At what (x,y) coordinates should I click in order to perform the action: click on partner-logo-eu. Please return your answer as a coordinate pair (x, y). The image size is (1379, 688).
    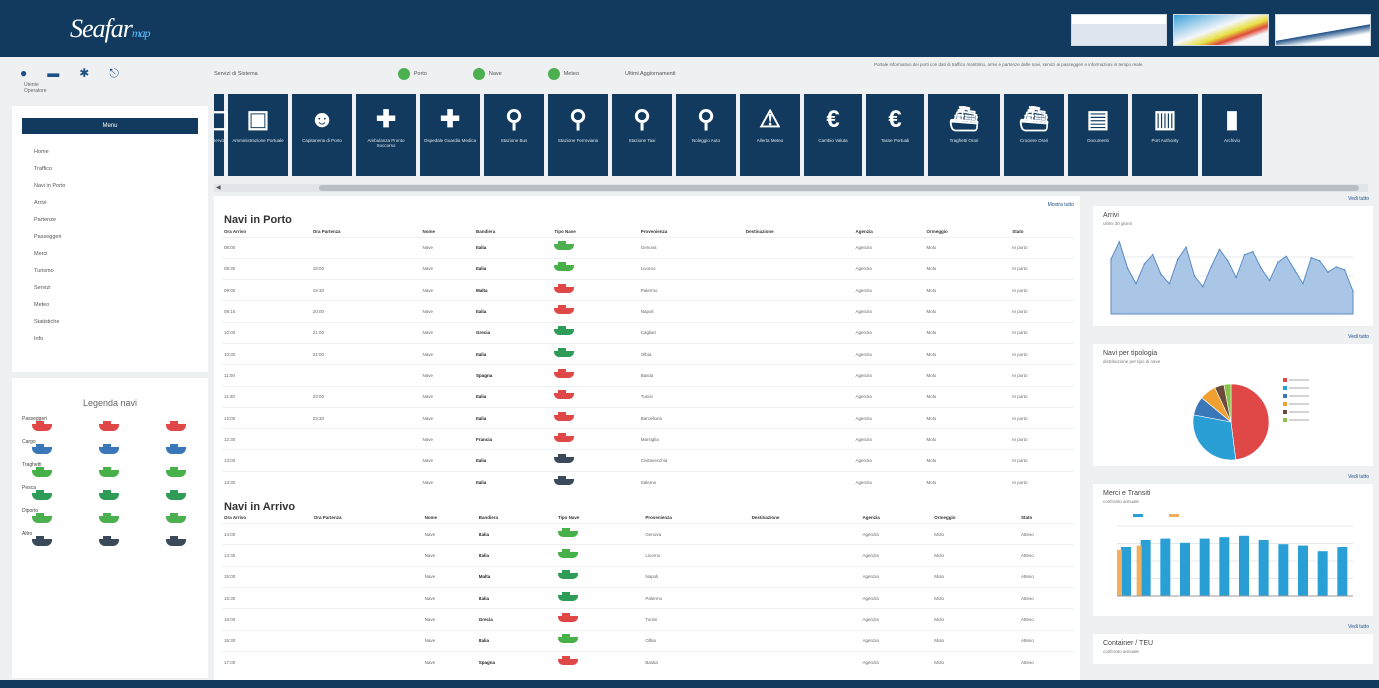
    Looking at the image, I should click on (1119, 30).